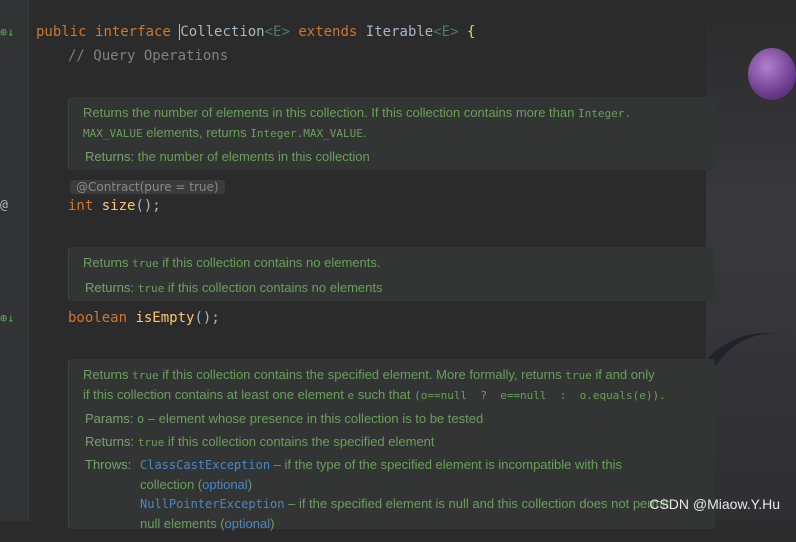 The width and height of the screenshot is (796, 542). I want to click on keyword-extends: extends, so click(328, 32).